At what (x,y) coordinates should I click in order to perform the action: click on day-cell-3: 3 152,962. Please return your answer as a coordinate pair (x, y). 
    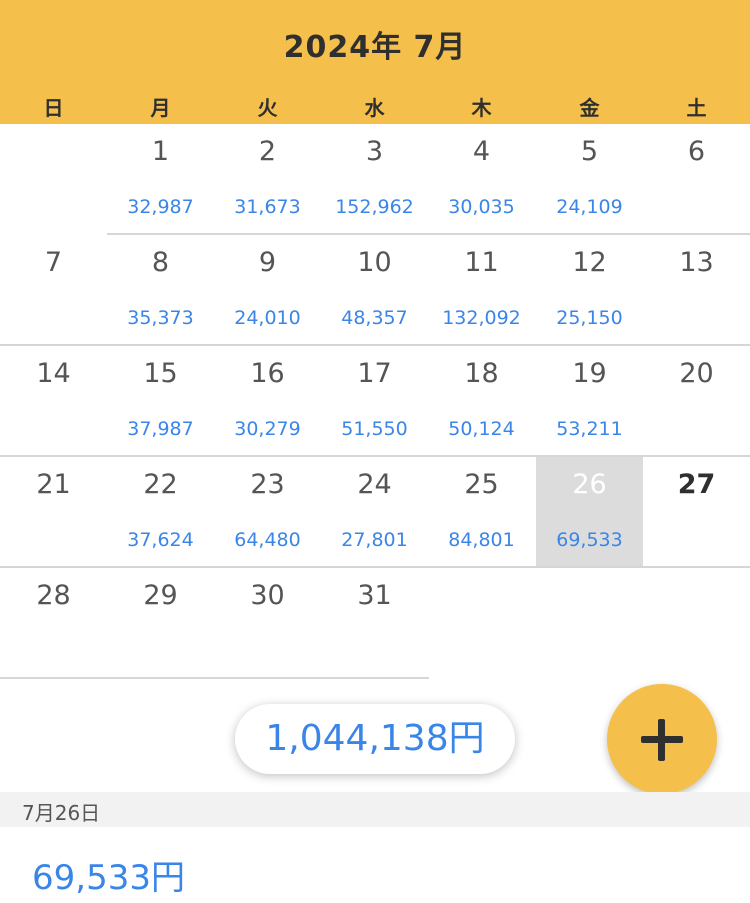
    Looking at the image, I should click on (374, 179).